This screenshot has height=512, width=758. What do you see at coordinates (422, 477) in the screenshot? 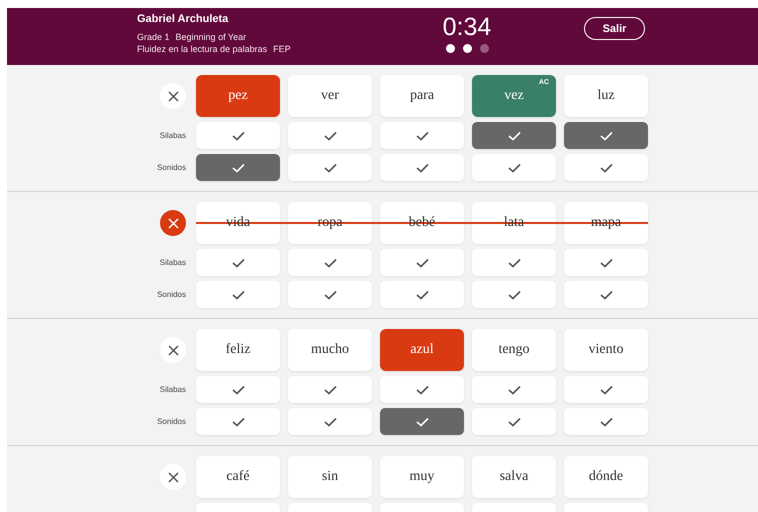
I see `word-card: muy` at bounding box center [422, 477].